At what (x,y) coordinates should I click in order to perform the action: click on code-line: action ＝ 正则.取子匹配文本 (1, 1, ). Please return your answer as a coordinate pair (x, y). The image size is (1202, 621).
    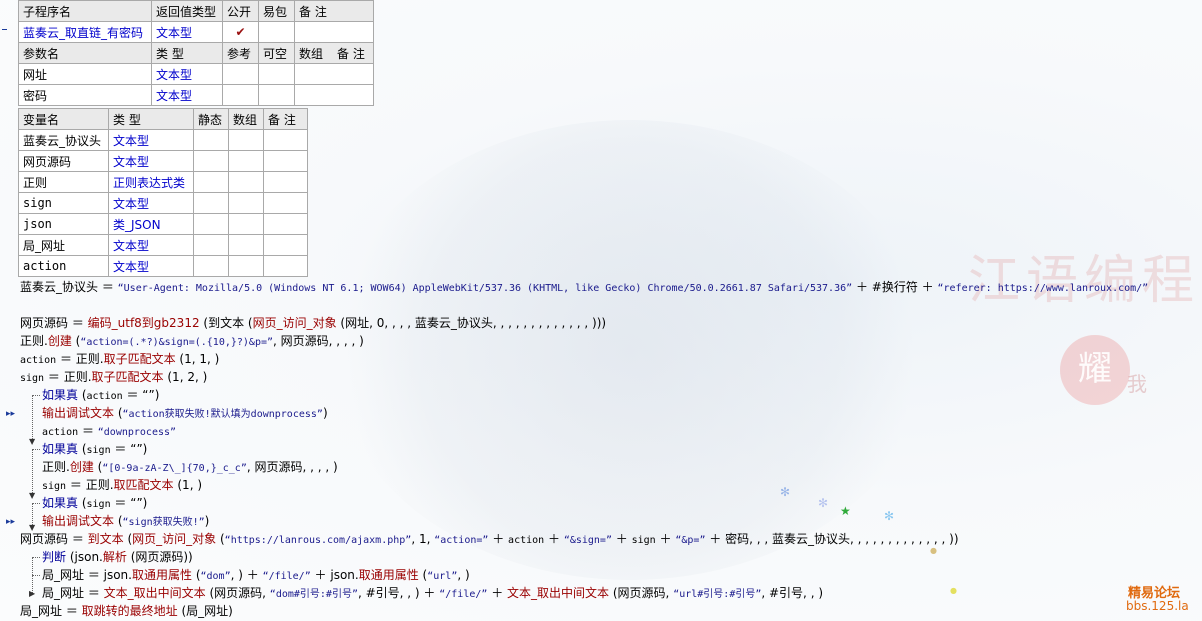
    Looking at the image, I should click on (119, 359).